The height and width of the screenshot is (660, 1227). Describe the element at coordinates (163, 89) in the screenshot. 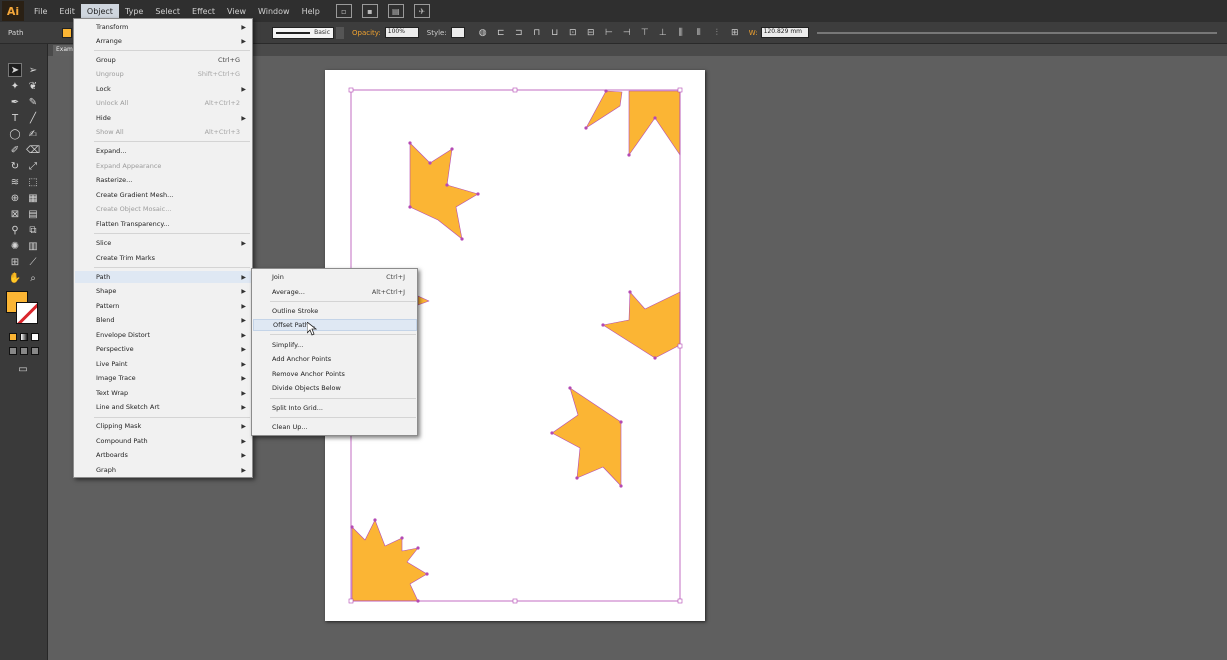

I see `menu-item-lock: Lock ▶` at that location.